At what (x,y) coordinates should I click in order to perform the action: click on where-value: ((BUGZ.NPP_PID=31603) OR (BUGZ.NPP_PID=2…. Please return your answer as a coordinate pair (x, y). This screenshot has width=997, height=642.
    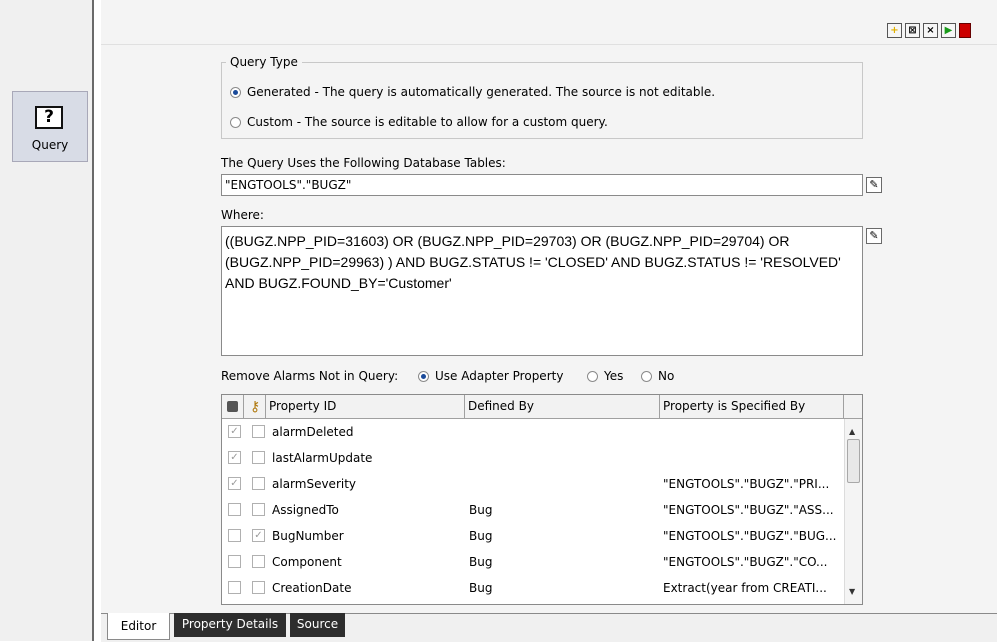
    Looking at the image, I should click on (533, 262).